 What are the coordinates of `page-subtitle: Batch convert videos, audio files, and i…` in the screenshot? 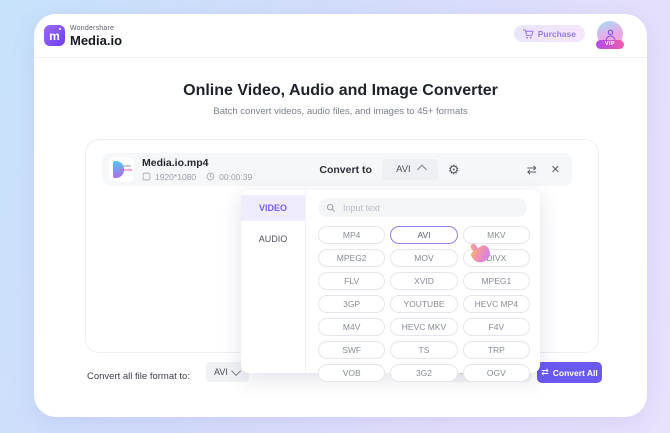 It's located at (340, 111).